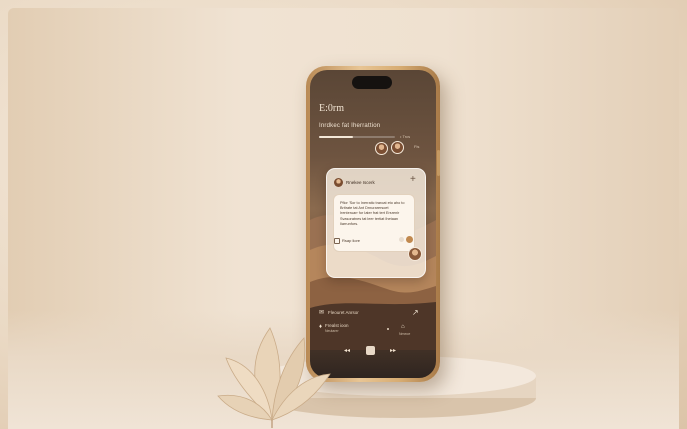 The height and width of the screenshot is (429, 687). I want to click on decorative-leaves, so click(274, 377).